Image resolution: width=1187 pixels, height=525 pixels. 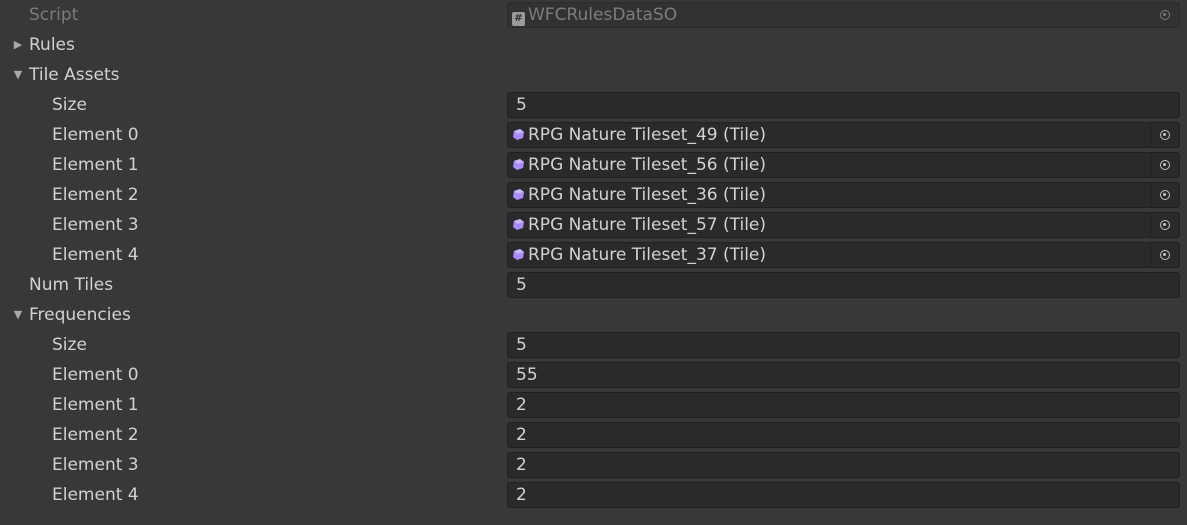 I want to click on script-row: Script # WFCRulesDataSO, so click(x=593, y=15).